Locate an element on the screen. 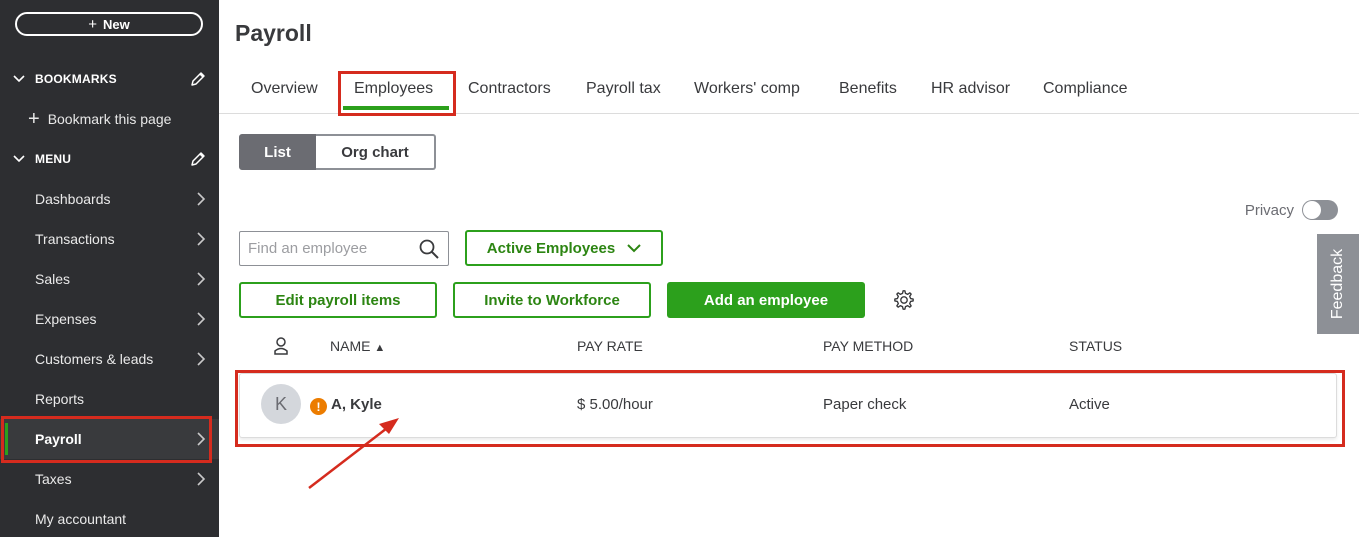 This screenshot has height=537, width=1359. view-toggle: List Org chart is located at coordinates (337, 152).